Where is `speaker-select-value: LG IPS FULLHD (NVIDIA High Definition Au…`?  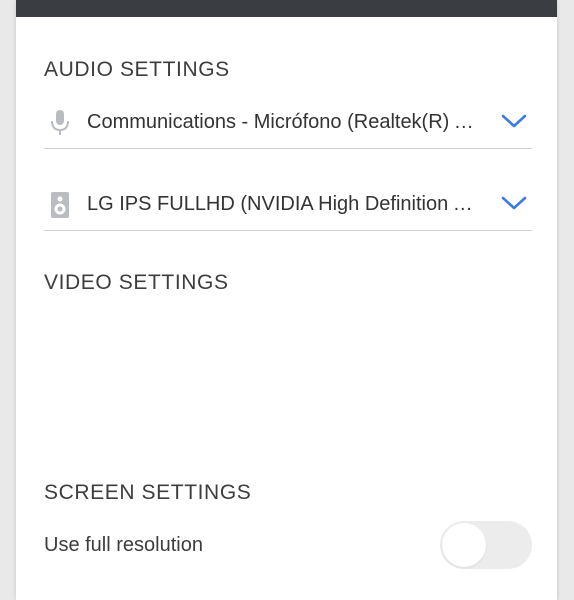 speaker-select-value: LG IPS FULLHD (NVIDIA High Definition Au… is located at coordinates (282, 204).